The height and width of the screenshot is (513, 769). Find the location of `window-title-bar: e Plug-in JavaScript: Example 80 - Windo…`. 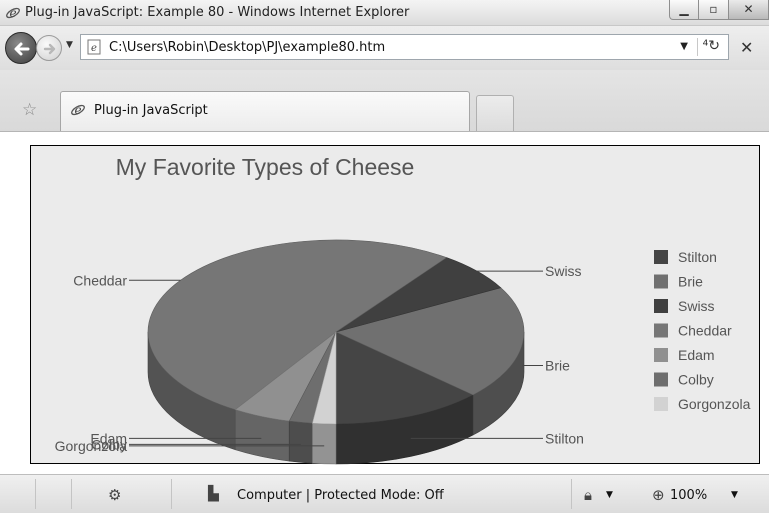

window-title-bar: e Plug-in JavaScript: Example 80 - Windo… is located at coordinates (384, 13).